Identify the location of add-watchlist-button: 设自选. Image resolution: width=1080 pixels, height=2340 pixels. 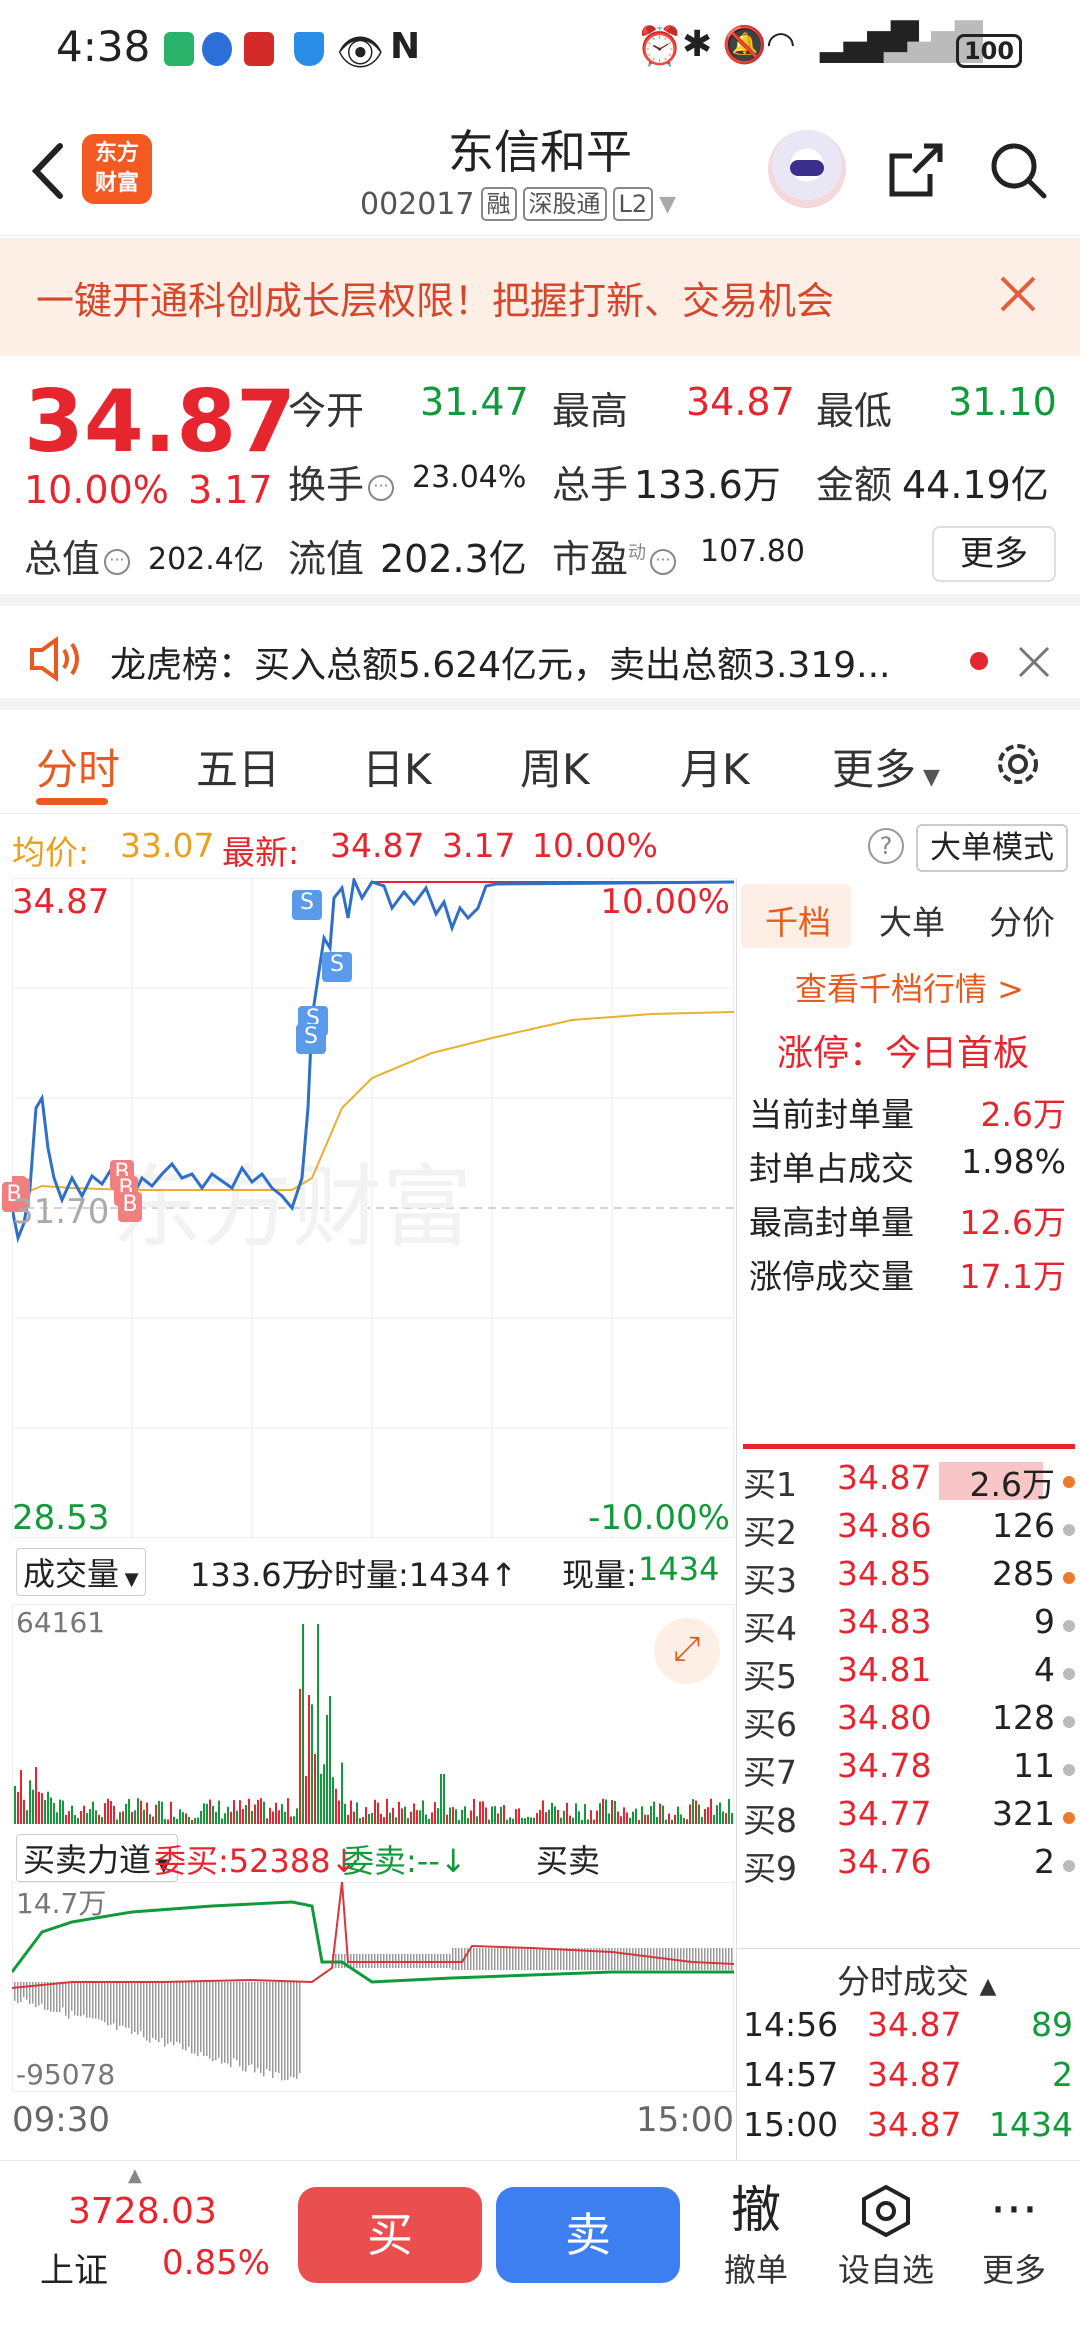
(886, 2233).